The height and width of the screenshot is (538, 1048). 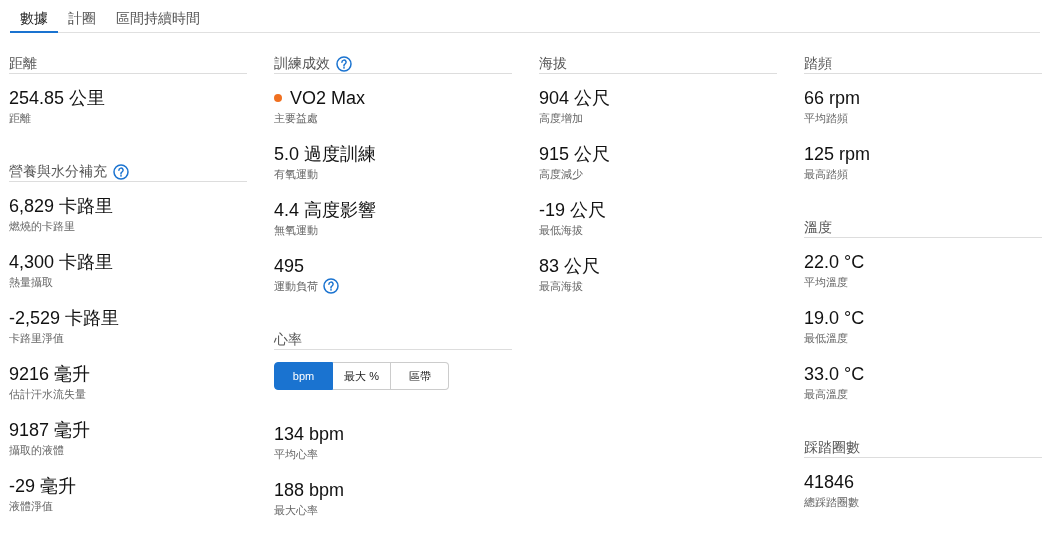 What do you see at coordinates (826, 338) in the screenshot?
I see `stat-label: 最低溫度` at bounding box center [826, 338].